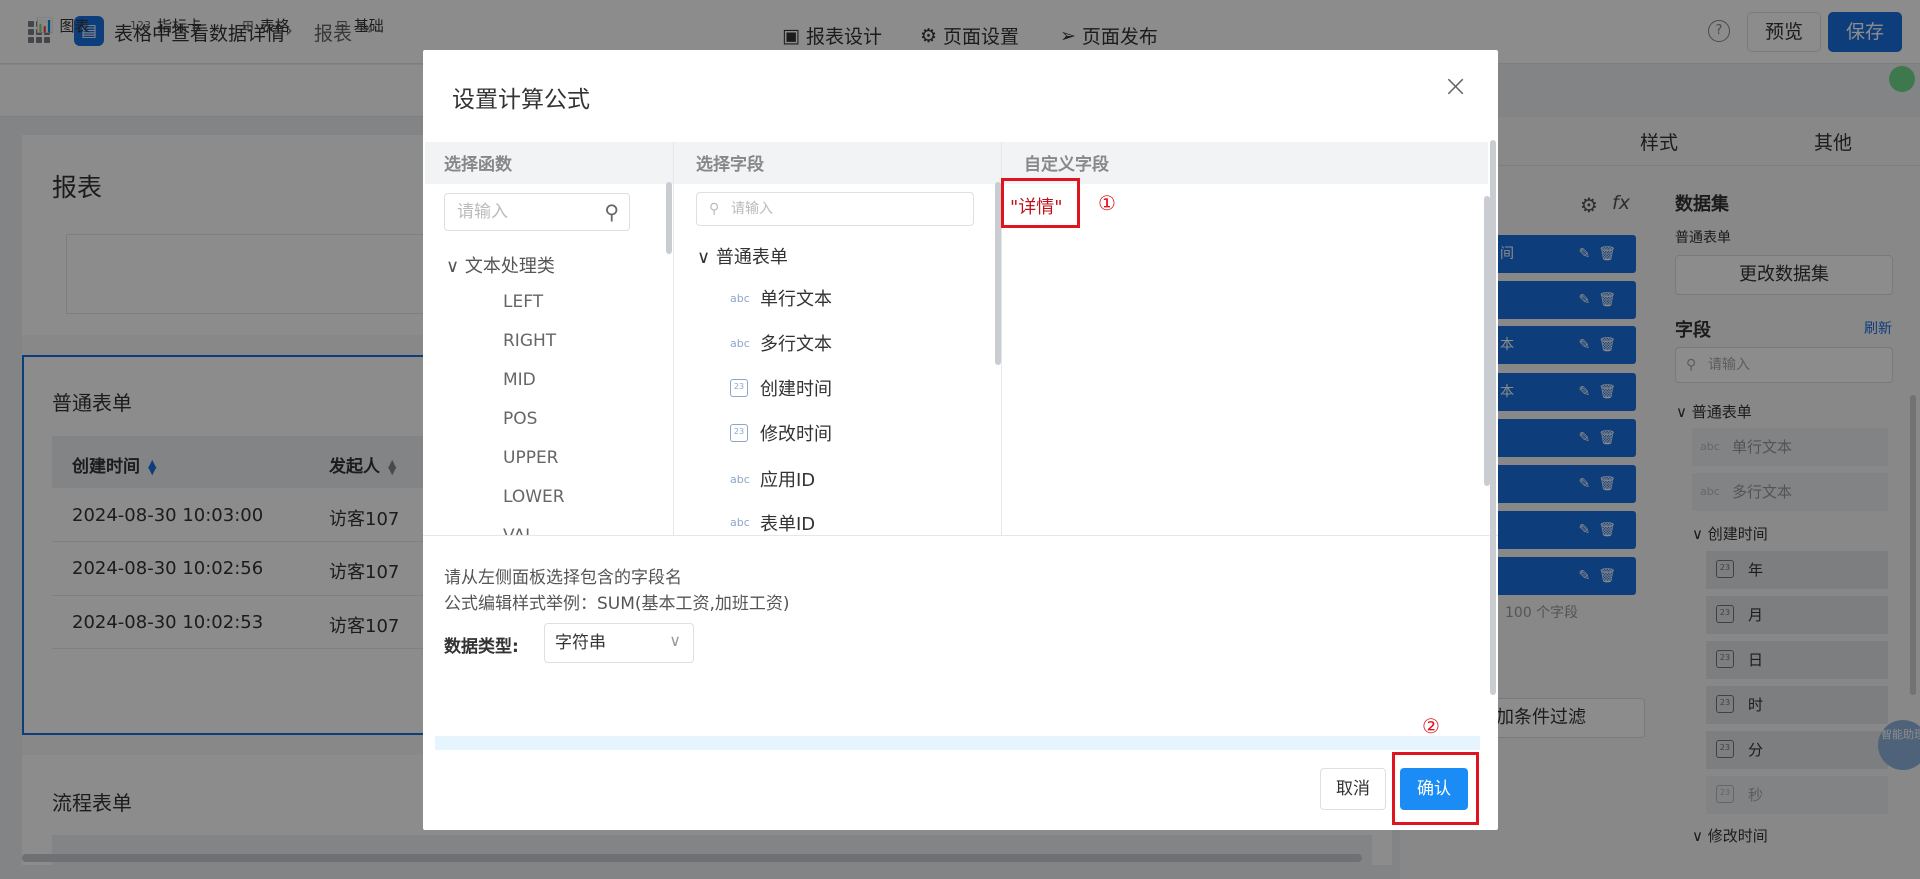 This screenshot has height=879, width=1920. I want to click on dialog-divider, so click(960, 535).